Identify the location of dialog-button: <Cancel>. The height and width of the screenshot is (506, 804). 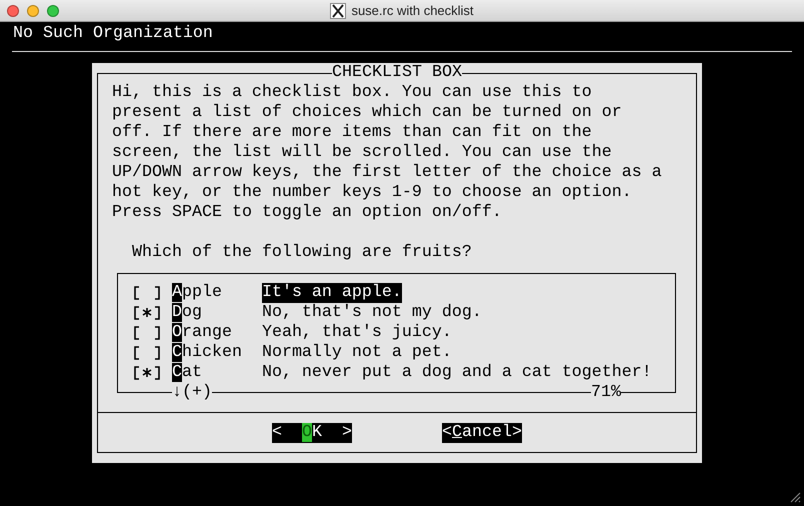
(482, 433).